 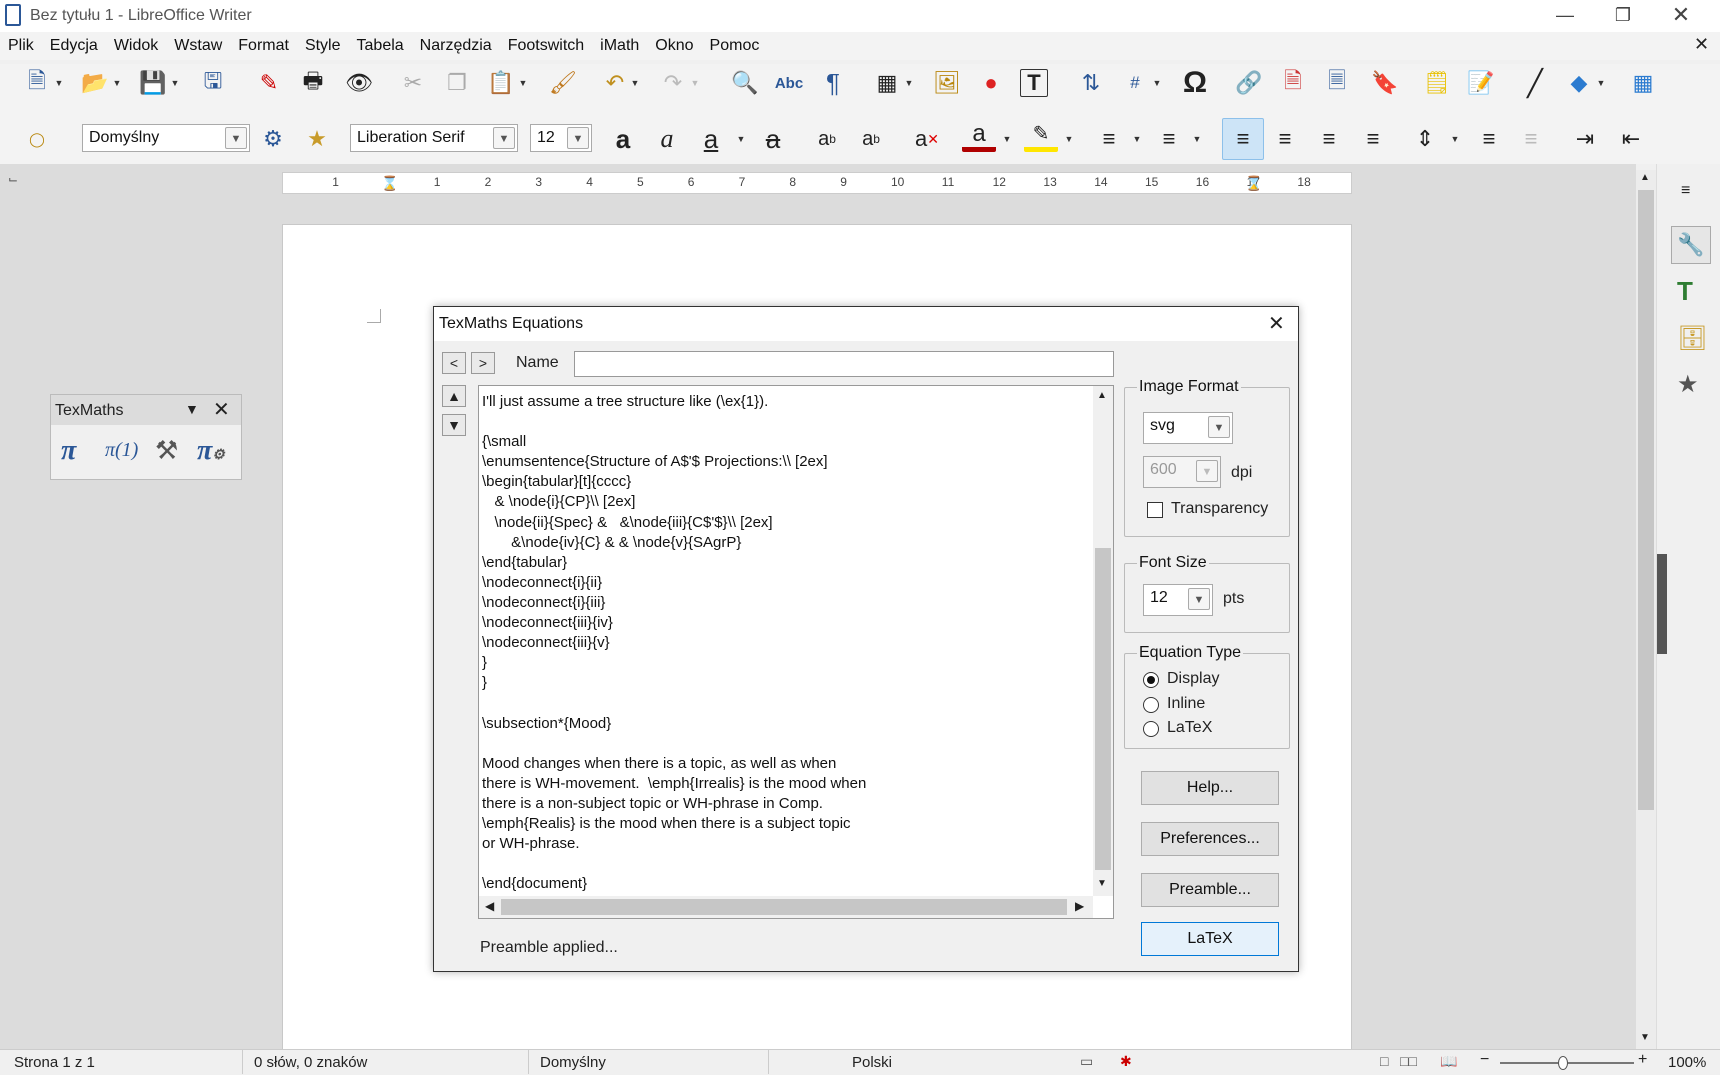 I want to click on menu-format: Format, so click(x=263, y=46).